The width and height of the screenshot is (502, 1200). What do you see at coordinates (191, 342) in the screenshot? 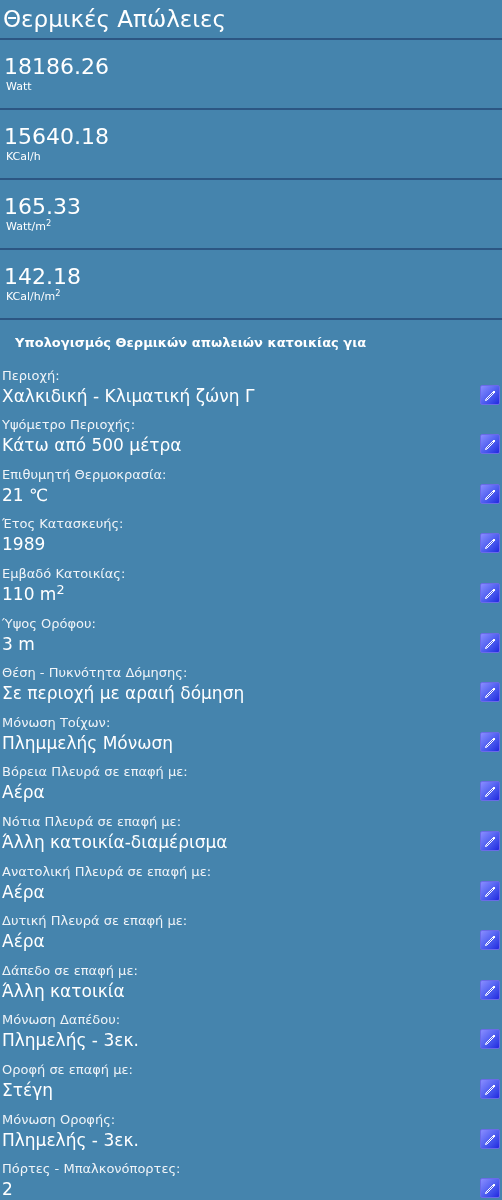
I see `section-heading: Υπολογισμός Θερμικών απωλειών κατοικίας για` at bounding box center [191, 342].